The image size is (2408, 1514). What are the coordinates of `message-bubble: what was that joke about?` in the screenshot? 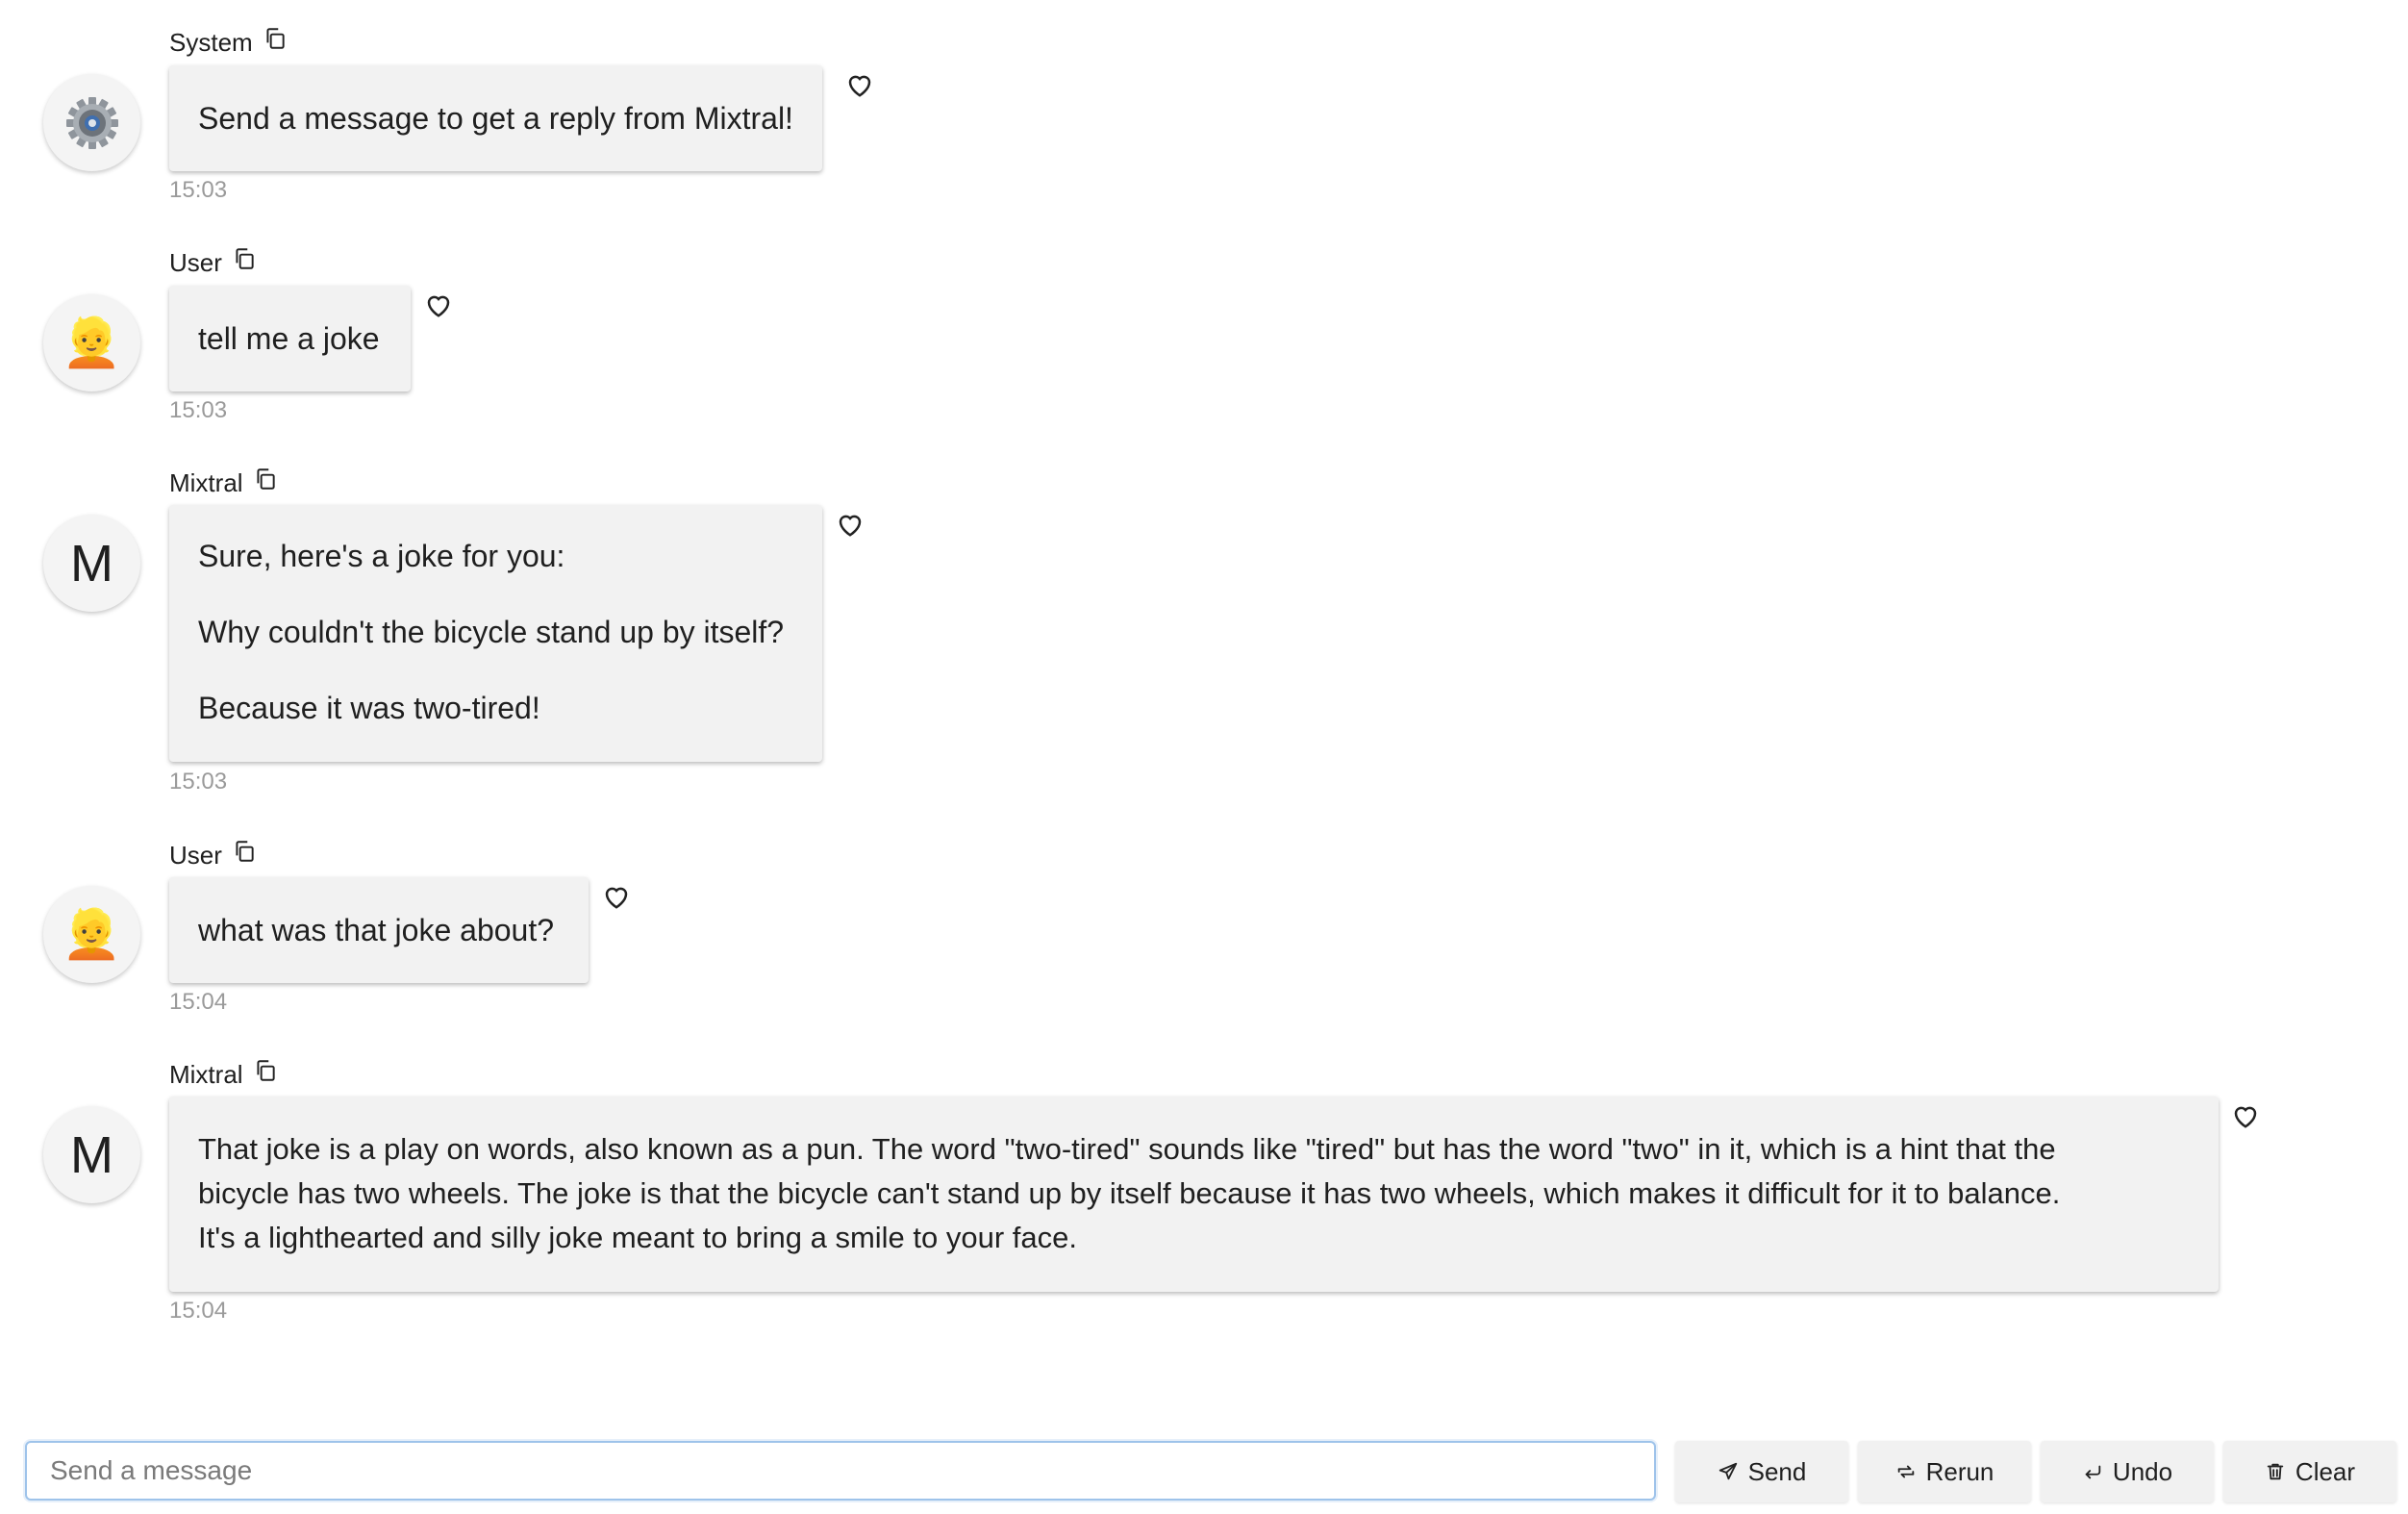 It's located at (379, 930).